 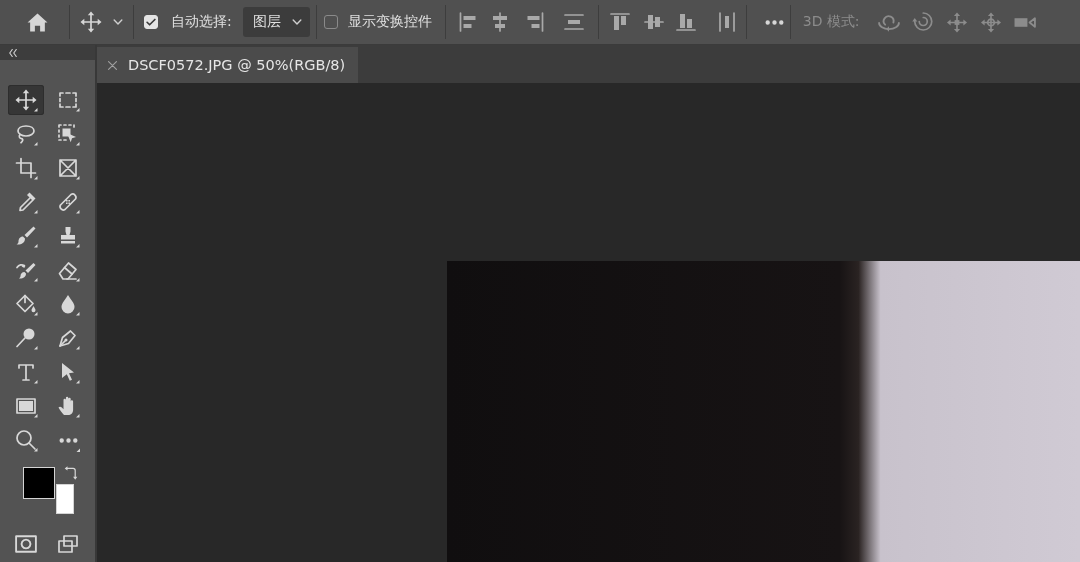 What do you see at coordinates (573, 22) in the screenshot?
I see `distribute-vertical-icon` at bounding box center [573, 22].